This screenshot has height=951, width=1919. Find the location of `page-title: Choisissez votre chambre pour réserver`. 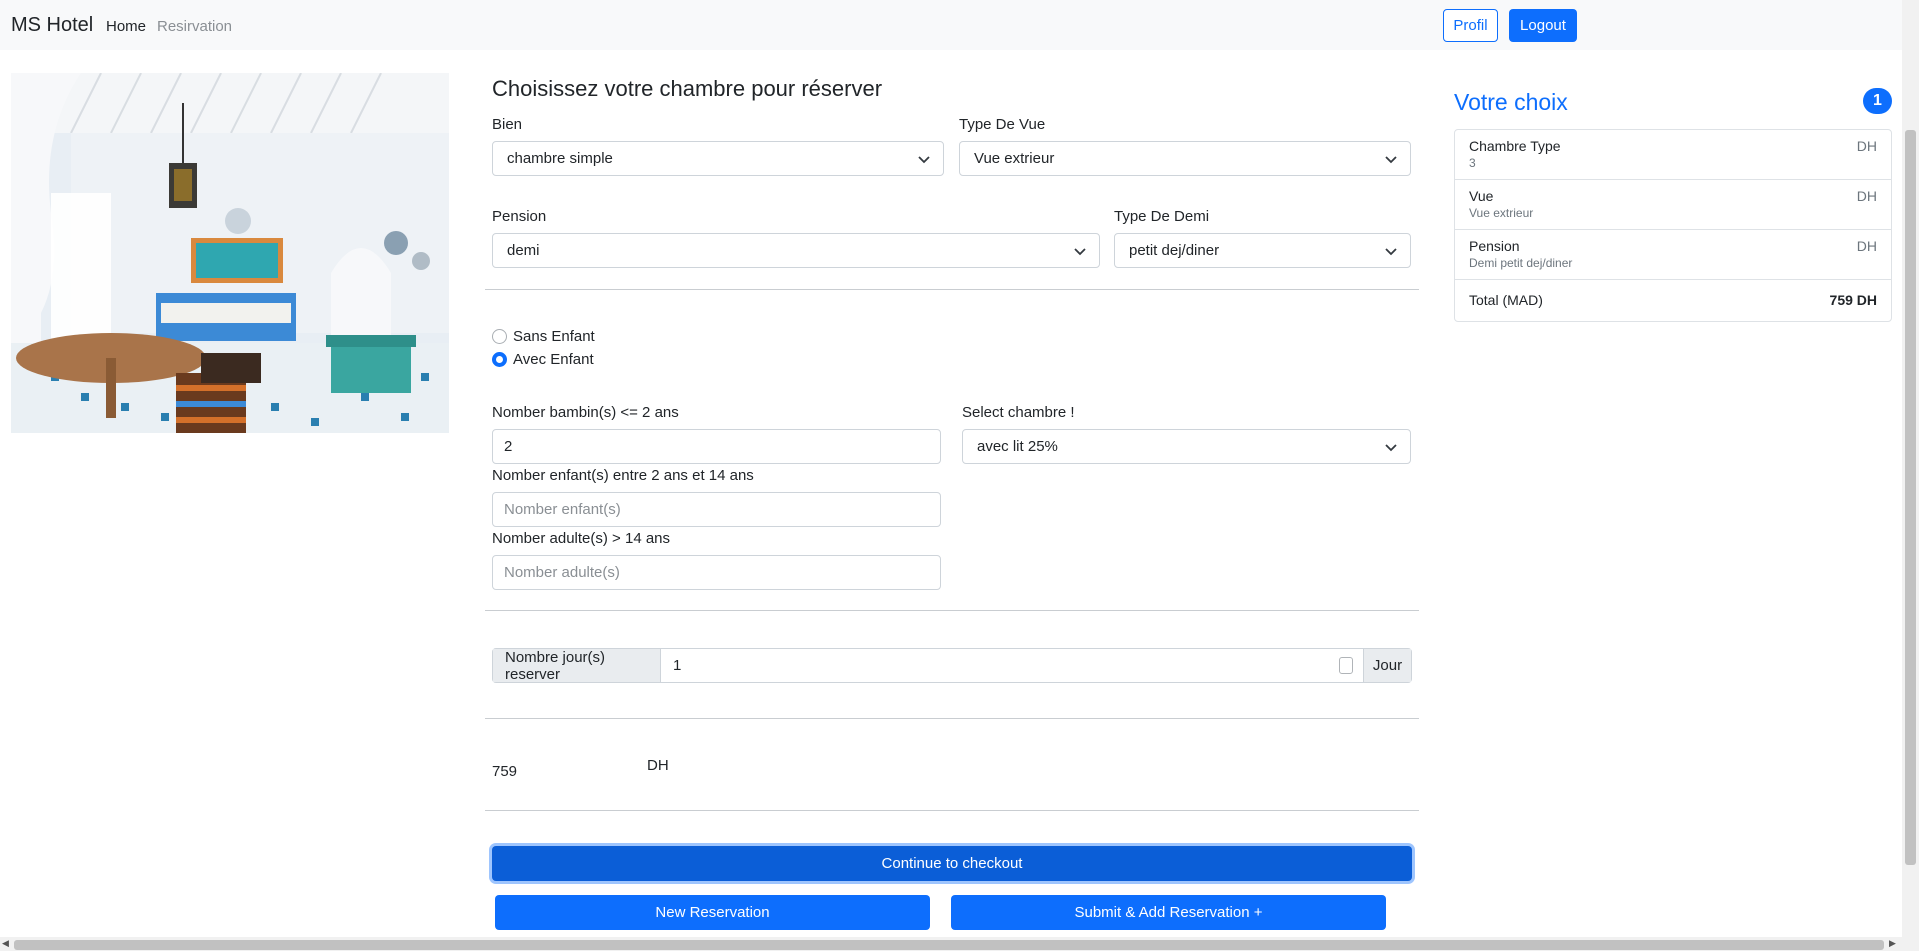

page-title: Choisissez votre chambre pour réserver is located at coordinates (687, 88).